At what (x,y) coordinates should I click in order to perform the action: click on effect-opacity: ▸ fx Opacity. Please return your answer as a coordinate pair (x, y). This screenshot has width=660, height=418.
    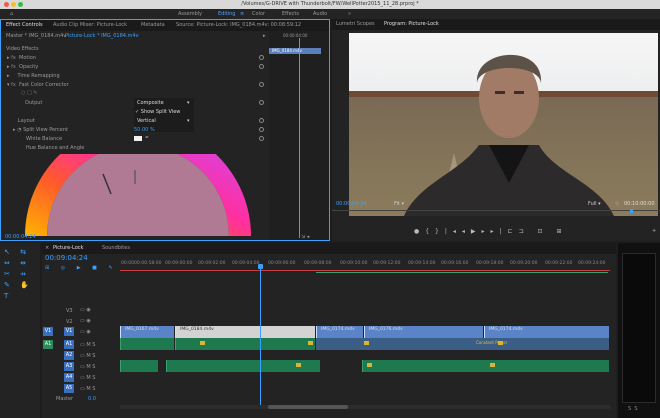
    Looking at the image, I should click on (22, 67).